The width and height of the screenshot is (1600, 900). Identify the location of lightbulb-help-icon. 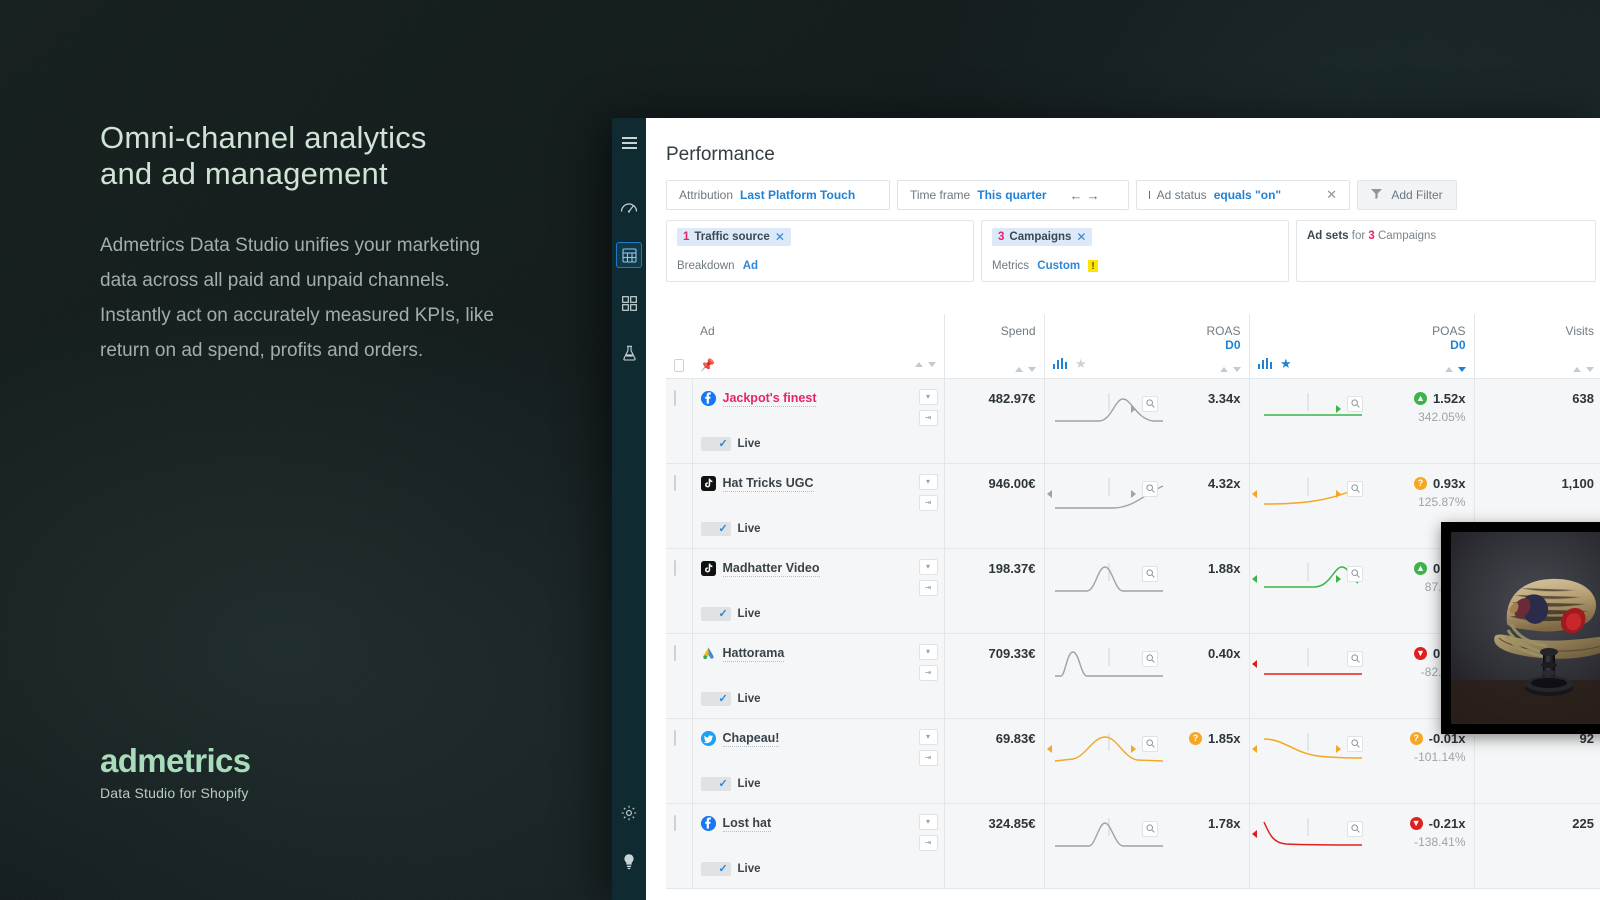
(629, 861).